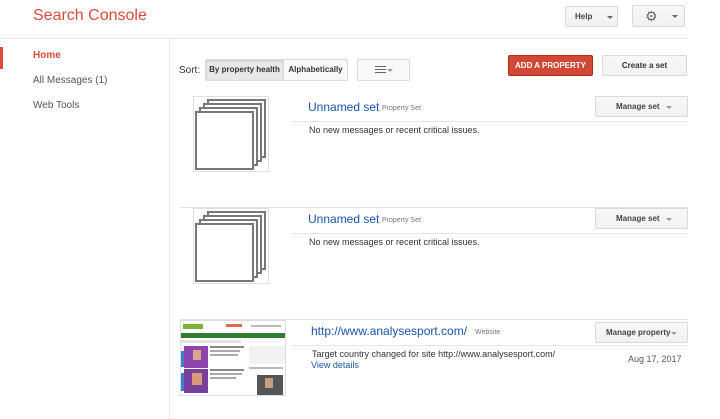 The image size is (720, 419). Describe the element at coordinates (550, 65) in the screenshot. I see `add-property-button: ADD A PROPERTY` at that location.